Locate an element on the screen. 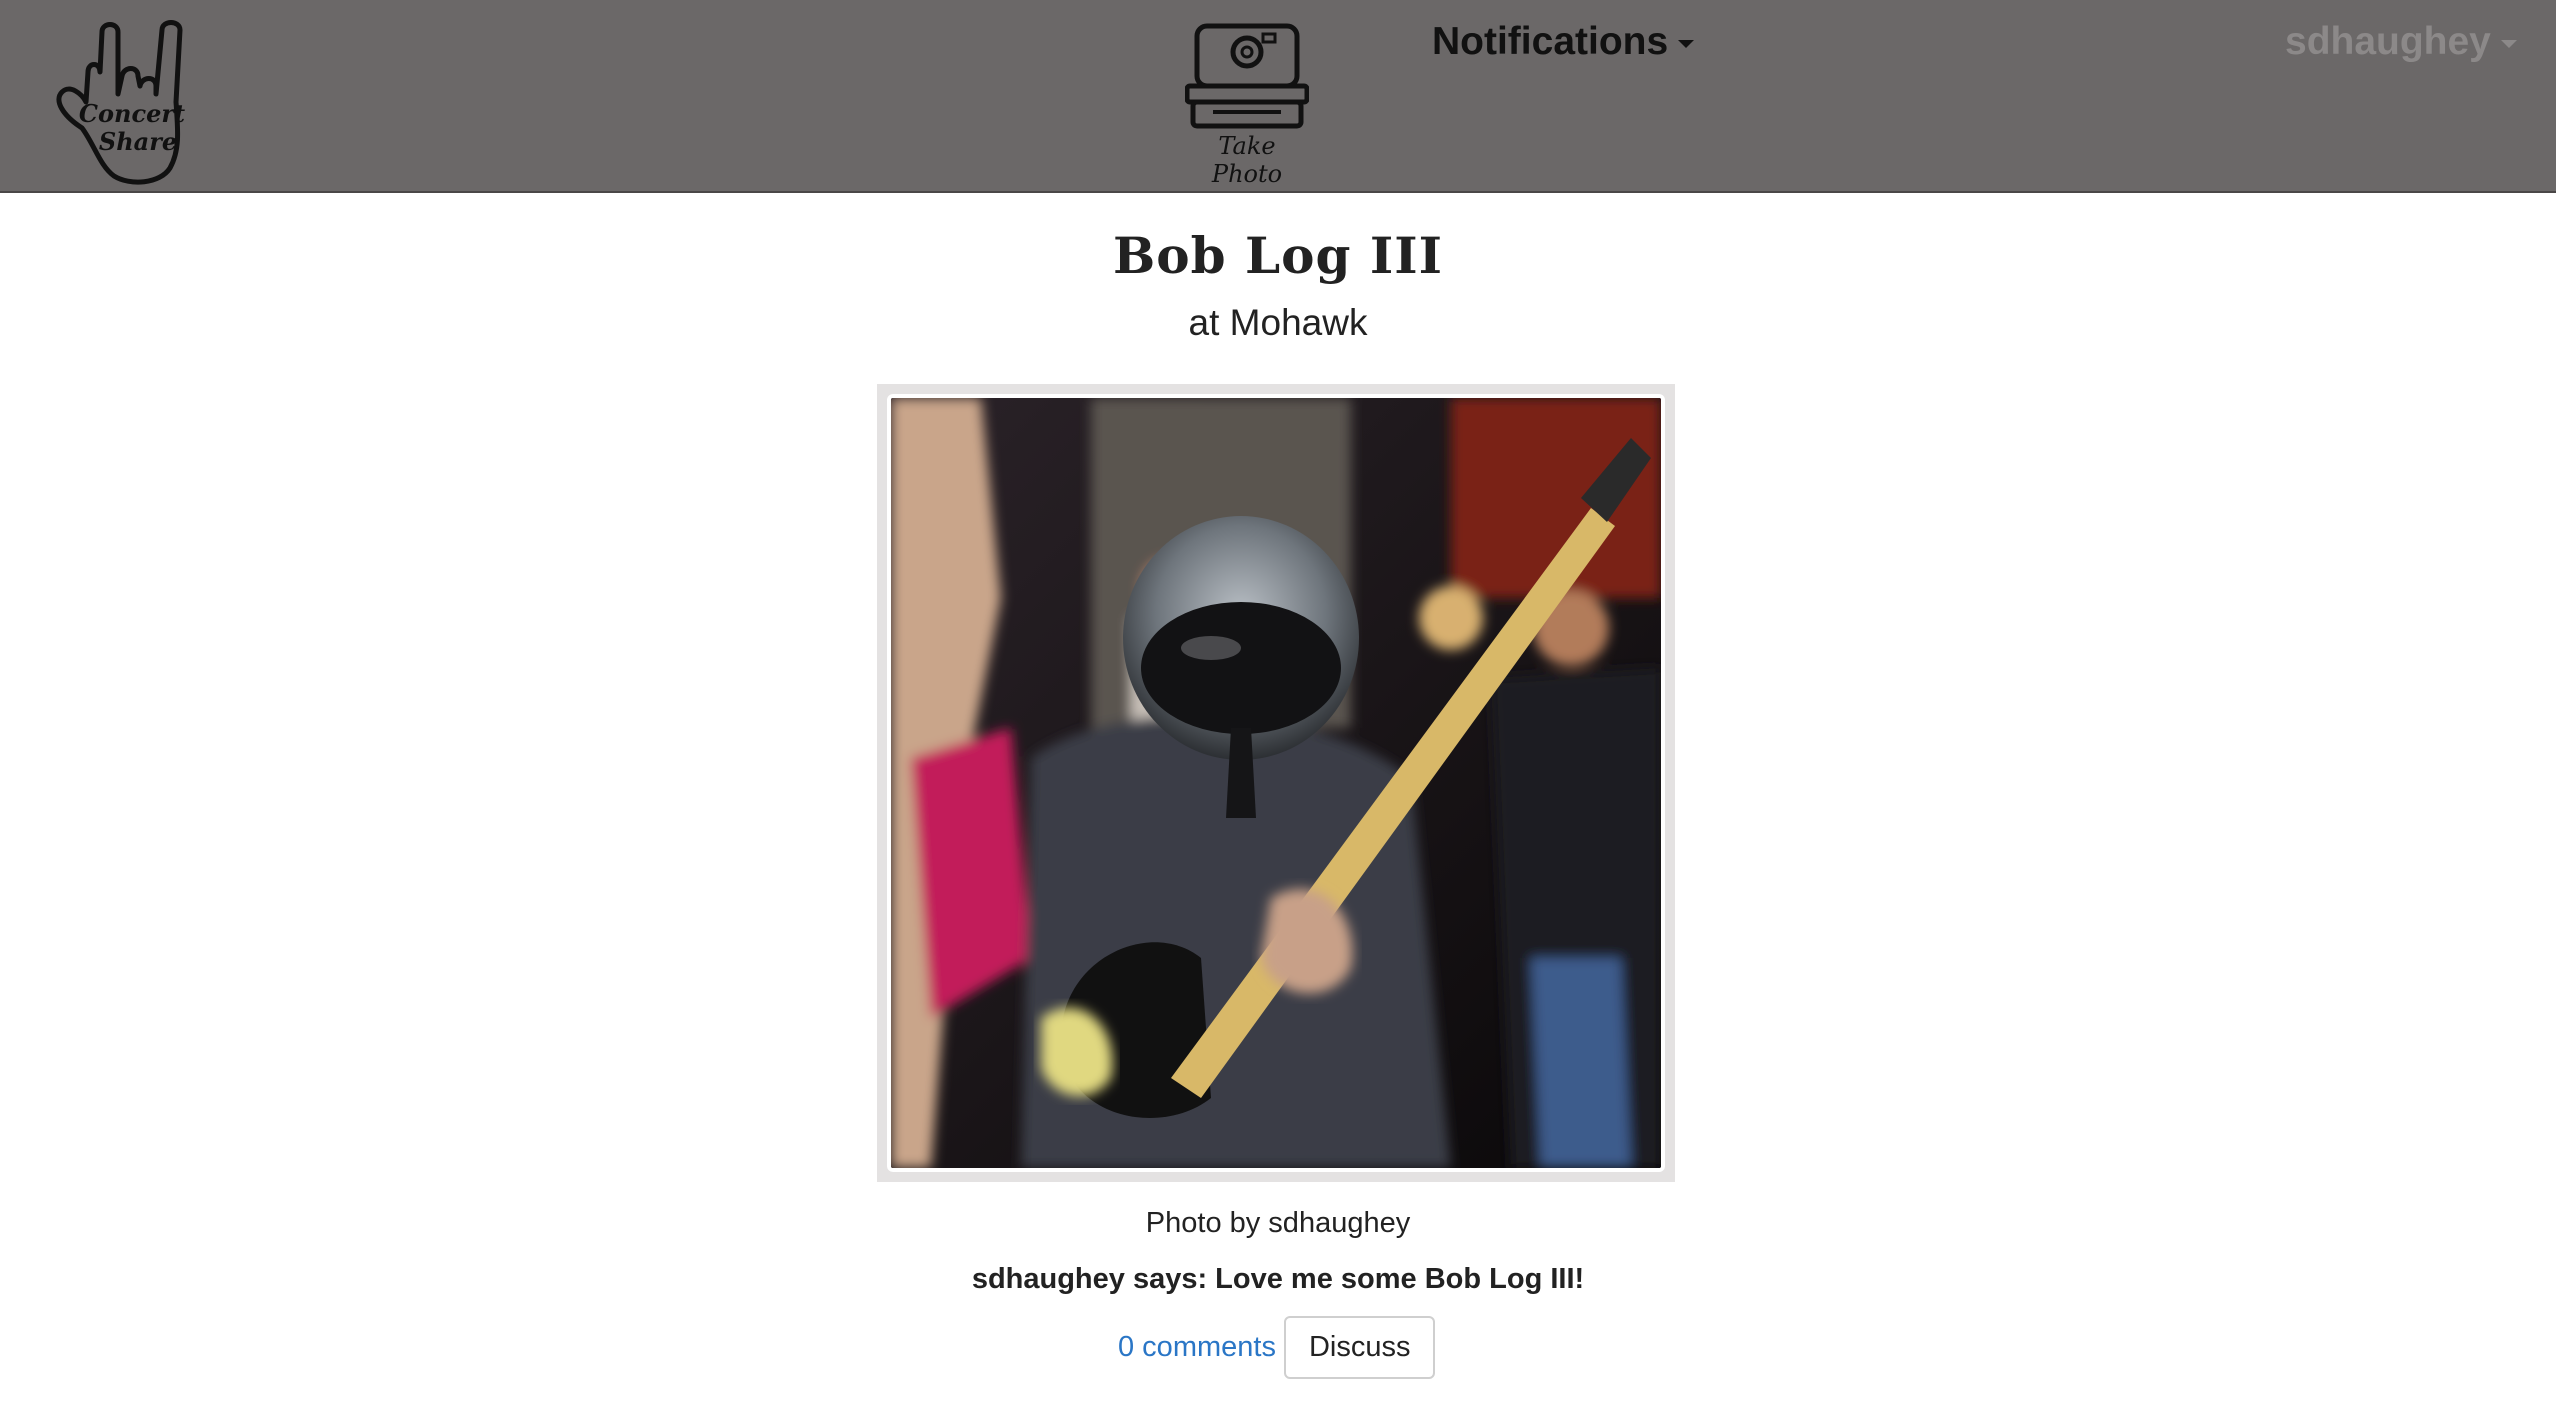 This screenshot has width=2556, height=1404. username-label: sdhaughey is located at coordinates (2388, 41).